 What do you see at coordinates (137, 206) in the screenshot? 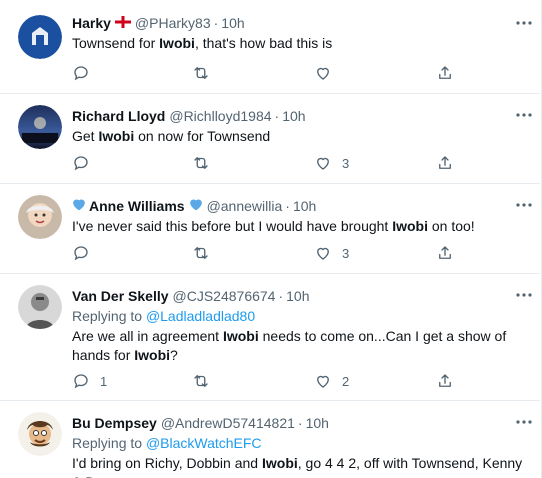
I see `display-name: Anne Williams` at bounding box center [137, 206].